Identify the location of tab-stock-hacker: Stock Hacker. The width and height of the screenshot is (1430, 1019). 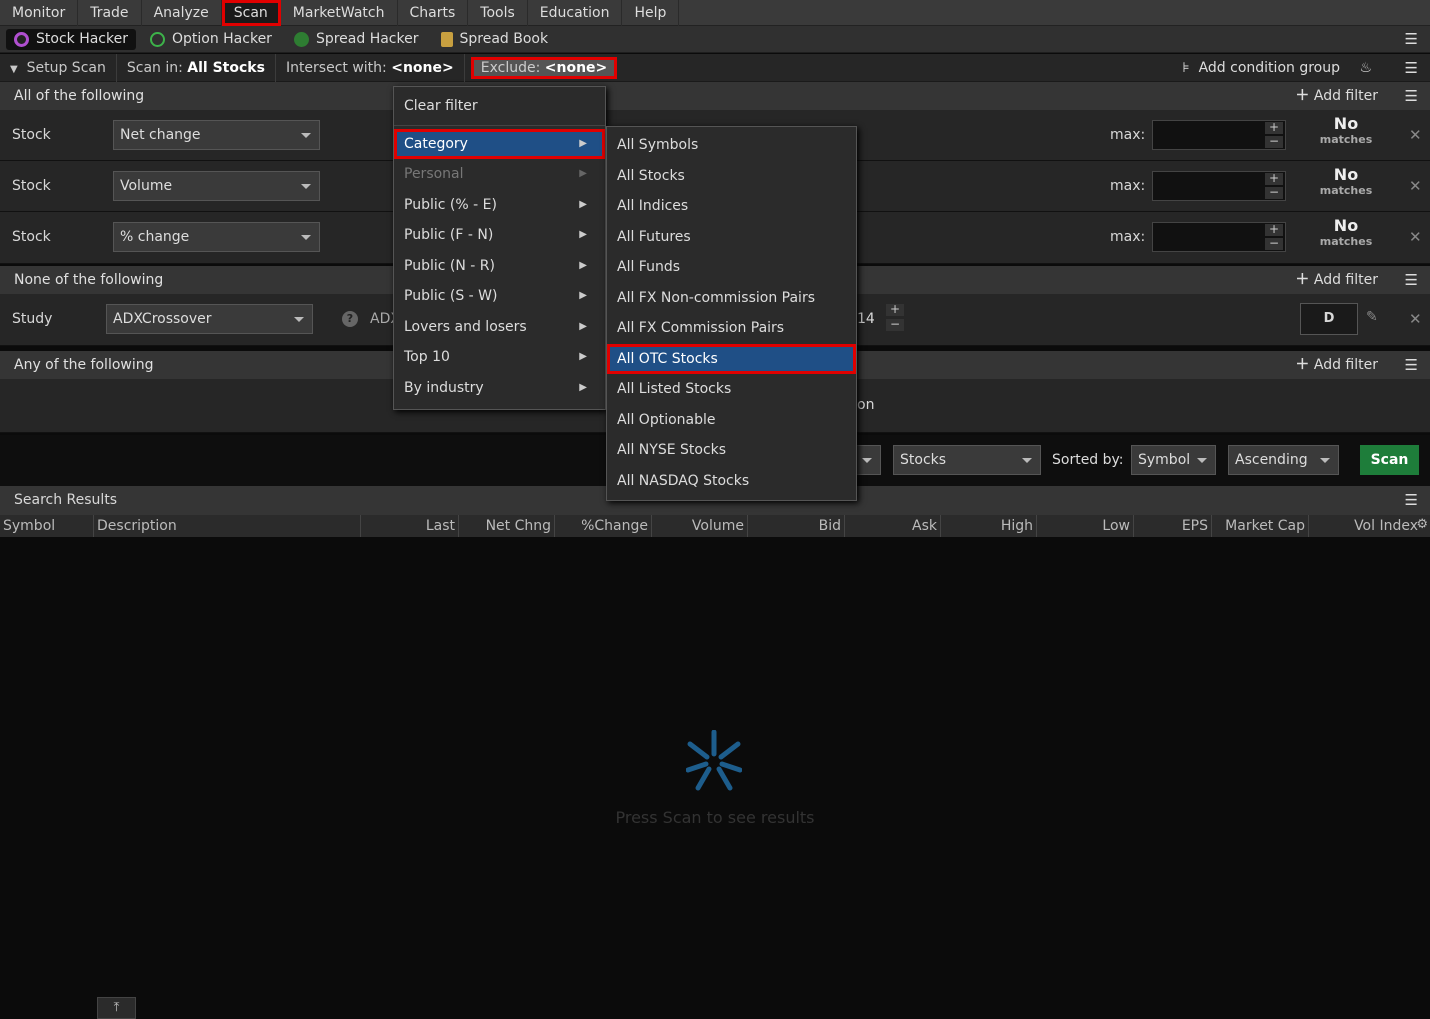
(71, 39).